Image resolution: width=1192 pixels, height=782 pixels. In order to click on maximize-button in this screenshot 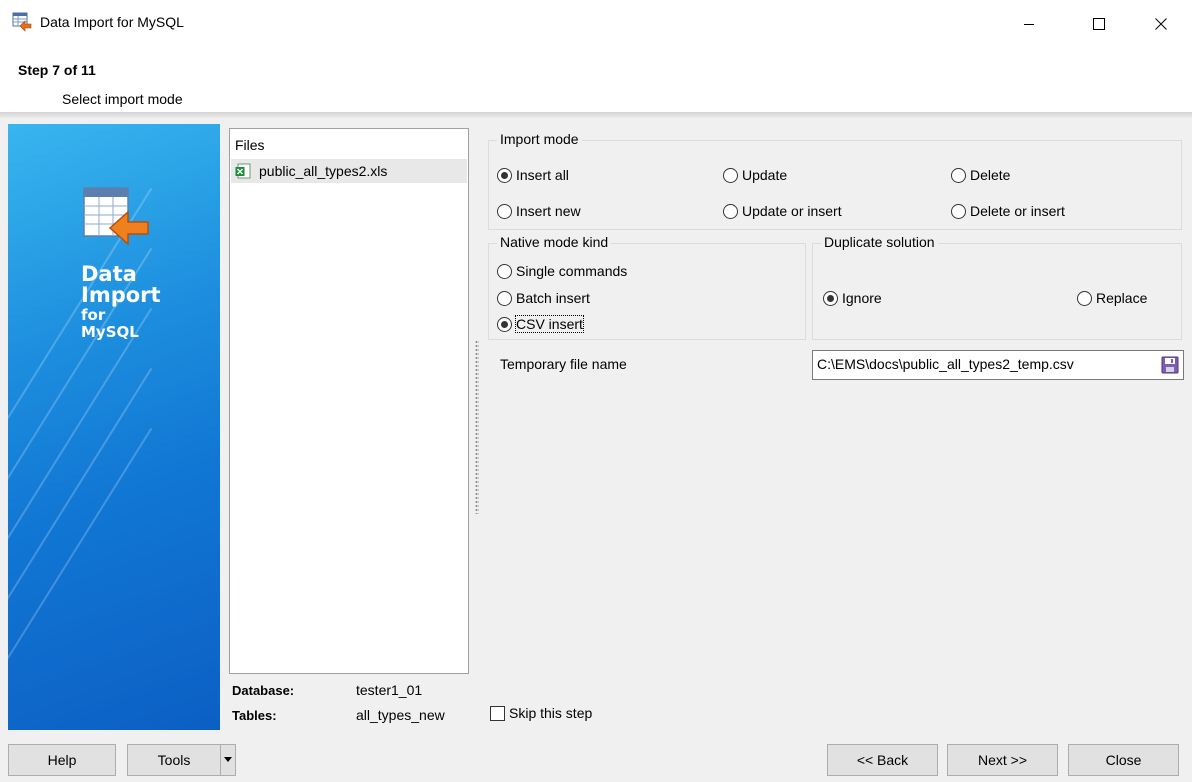, I will do `click(1099, 24)`.